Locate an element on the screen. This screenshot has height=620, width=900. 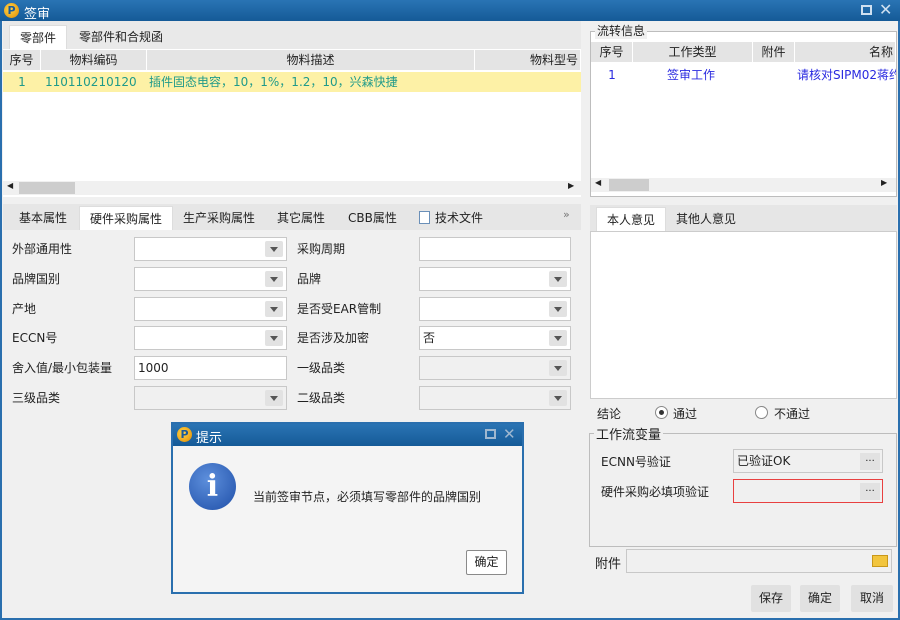
cell-name: 请核对SIPM02蒋约 is located at coordinates (846, 75).